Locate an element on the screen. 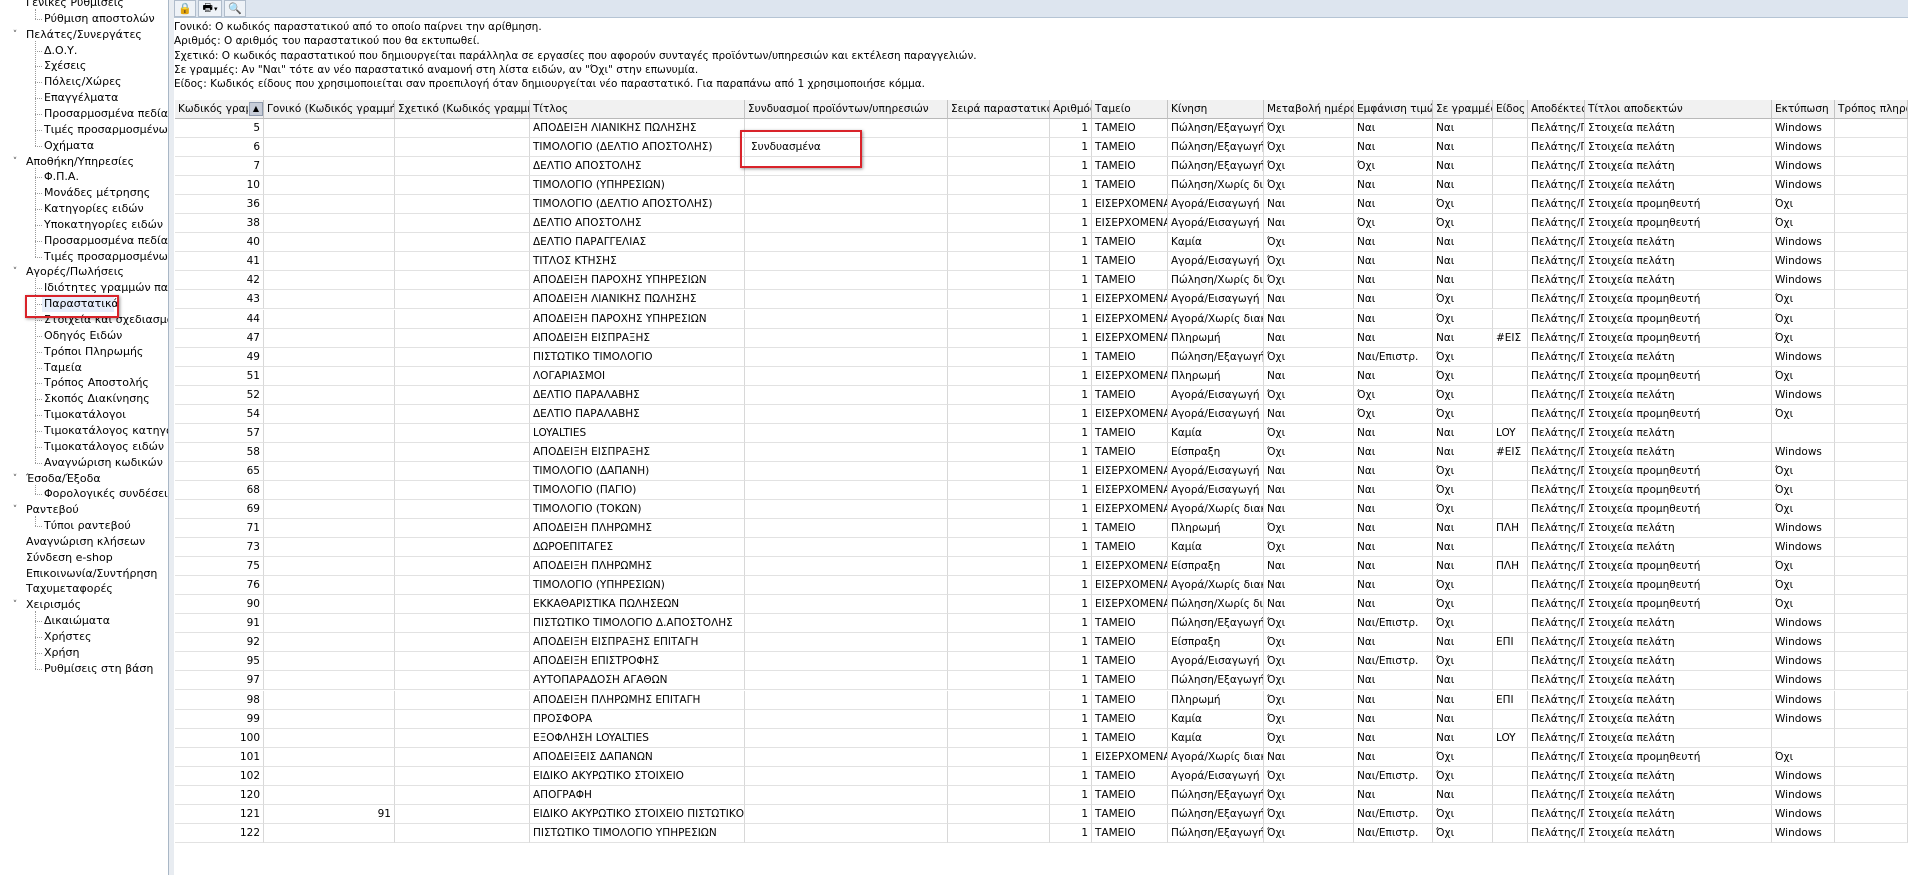  table-cell: 91 is located at coordinates (329, 814).